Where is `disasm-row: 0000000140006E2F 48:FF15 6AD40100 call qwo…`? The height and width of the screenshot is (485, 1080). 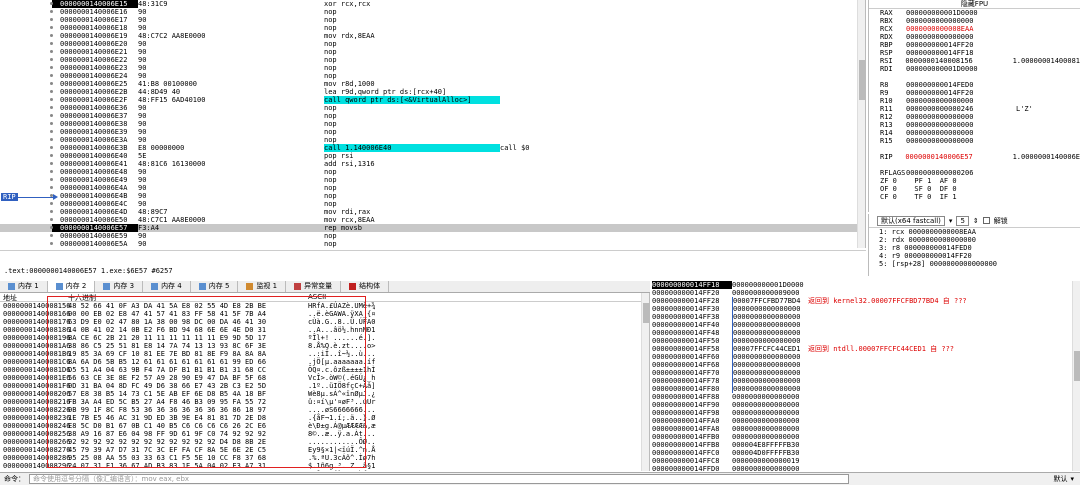
disasm-row: 0000000140006E2F 48:FF15 6AD40100 call qwo… is located at coordinates (432, 100).